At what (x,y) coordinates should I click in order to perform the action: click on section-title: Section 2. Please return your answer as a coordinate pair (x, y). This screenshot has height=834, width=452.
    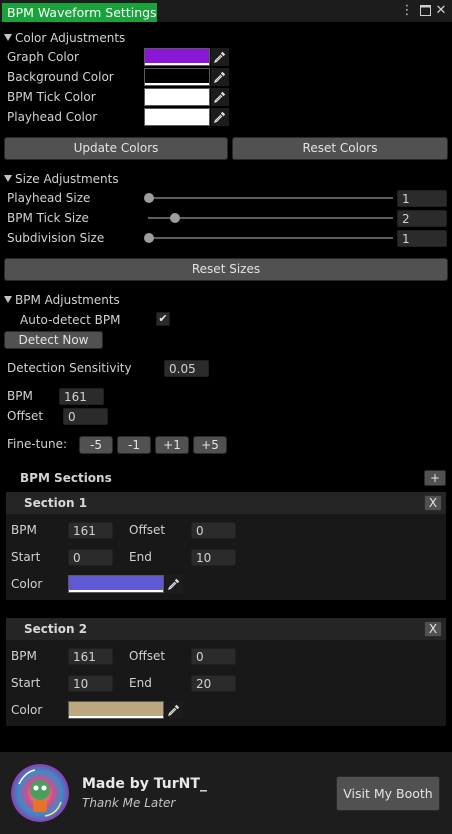
    Looking at the image, I should click on (56, 629).